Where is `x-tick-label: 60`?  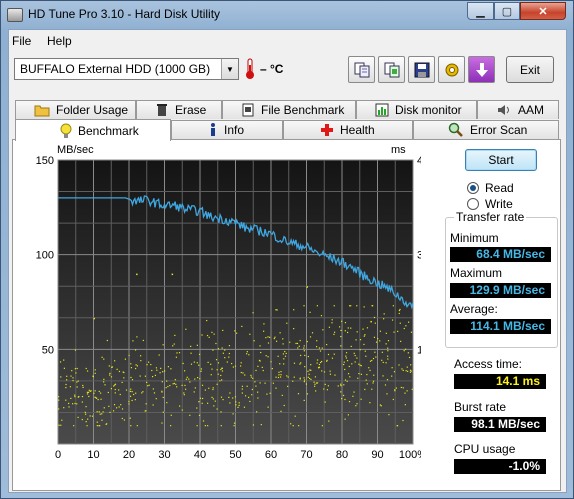
x-tick-label: 60 is located at coordinates (271, 455).